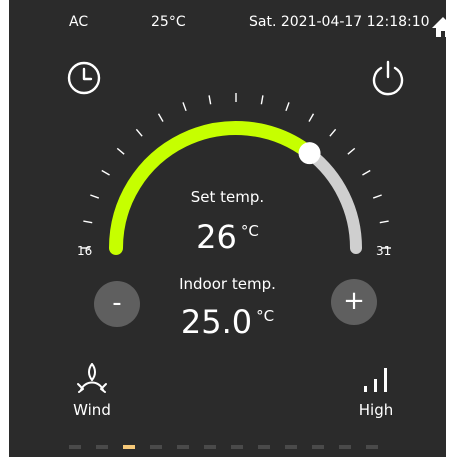  What do you see at coordinates (223, 447) in the screenshot?
I see `page-indicator` at bounding box center [223, 447].